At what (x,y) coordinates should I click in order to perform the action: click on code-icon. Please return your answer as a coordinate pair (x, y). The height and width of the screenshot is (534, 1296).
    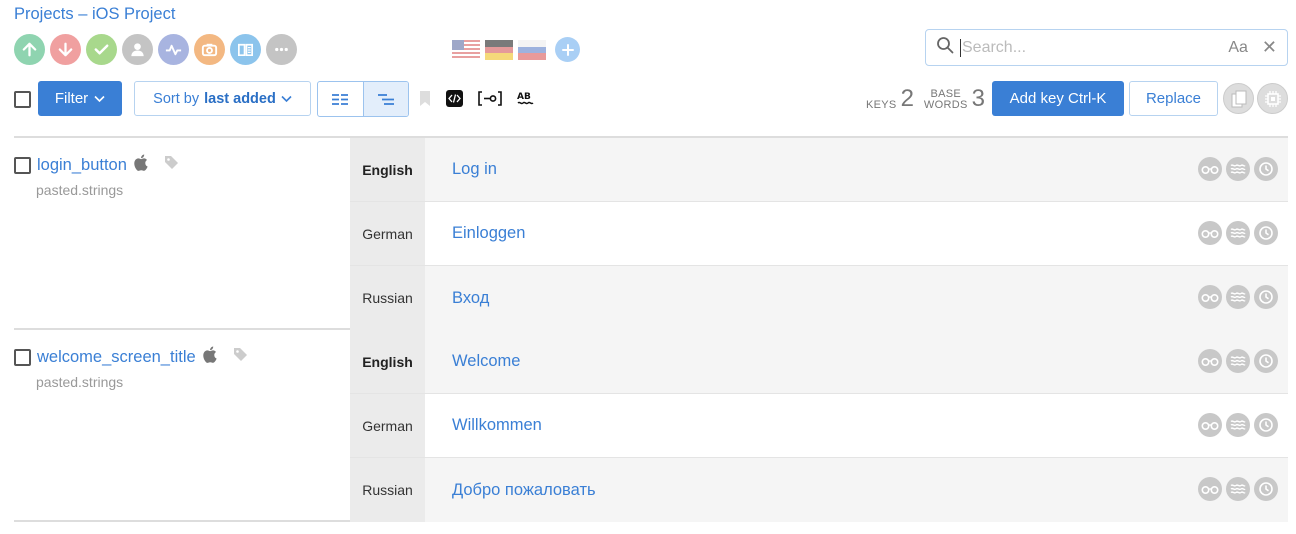
    Looking at the image, I should click on (454, 98).